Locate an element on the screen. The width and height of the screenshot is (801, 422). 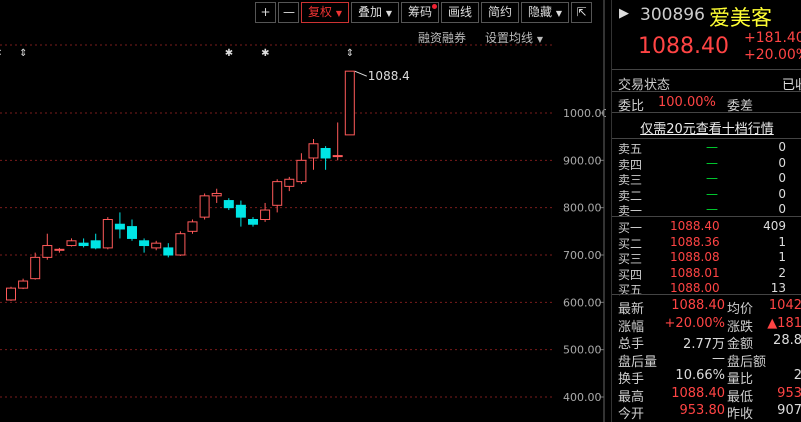
stat-value: +20.00% is located at coordinates (694, 323).